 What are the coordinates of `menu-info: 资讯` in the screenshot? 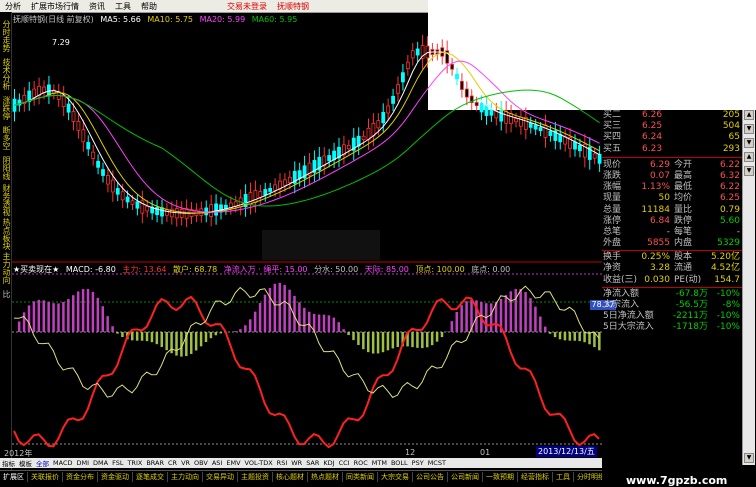 It's located at (97, 6).